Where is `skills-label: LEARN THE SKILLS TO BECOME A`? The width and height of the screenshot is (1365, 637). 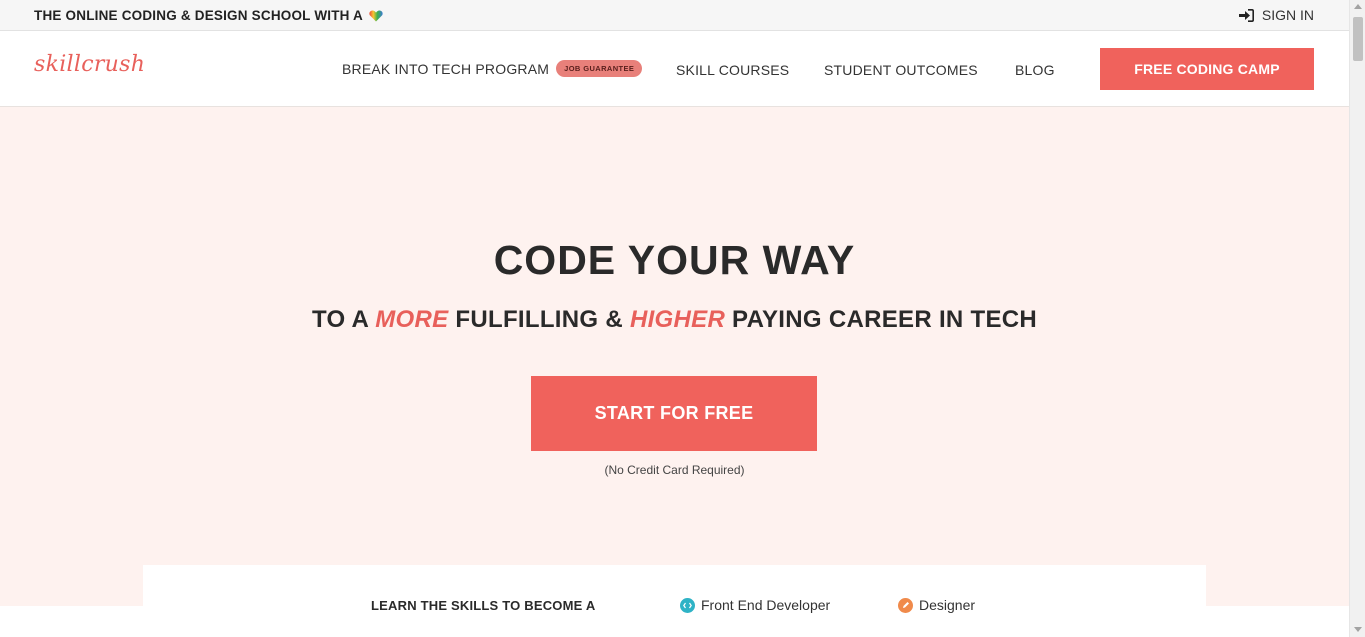
skills-label: LEARN THE SKILLS TO BECOME A is located at coordinates (483, 605).